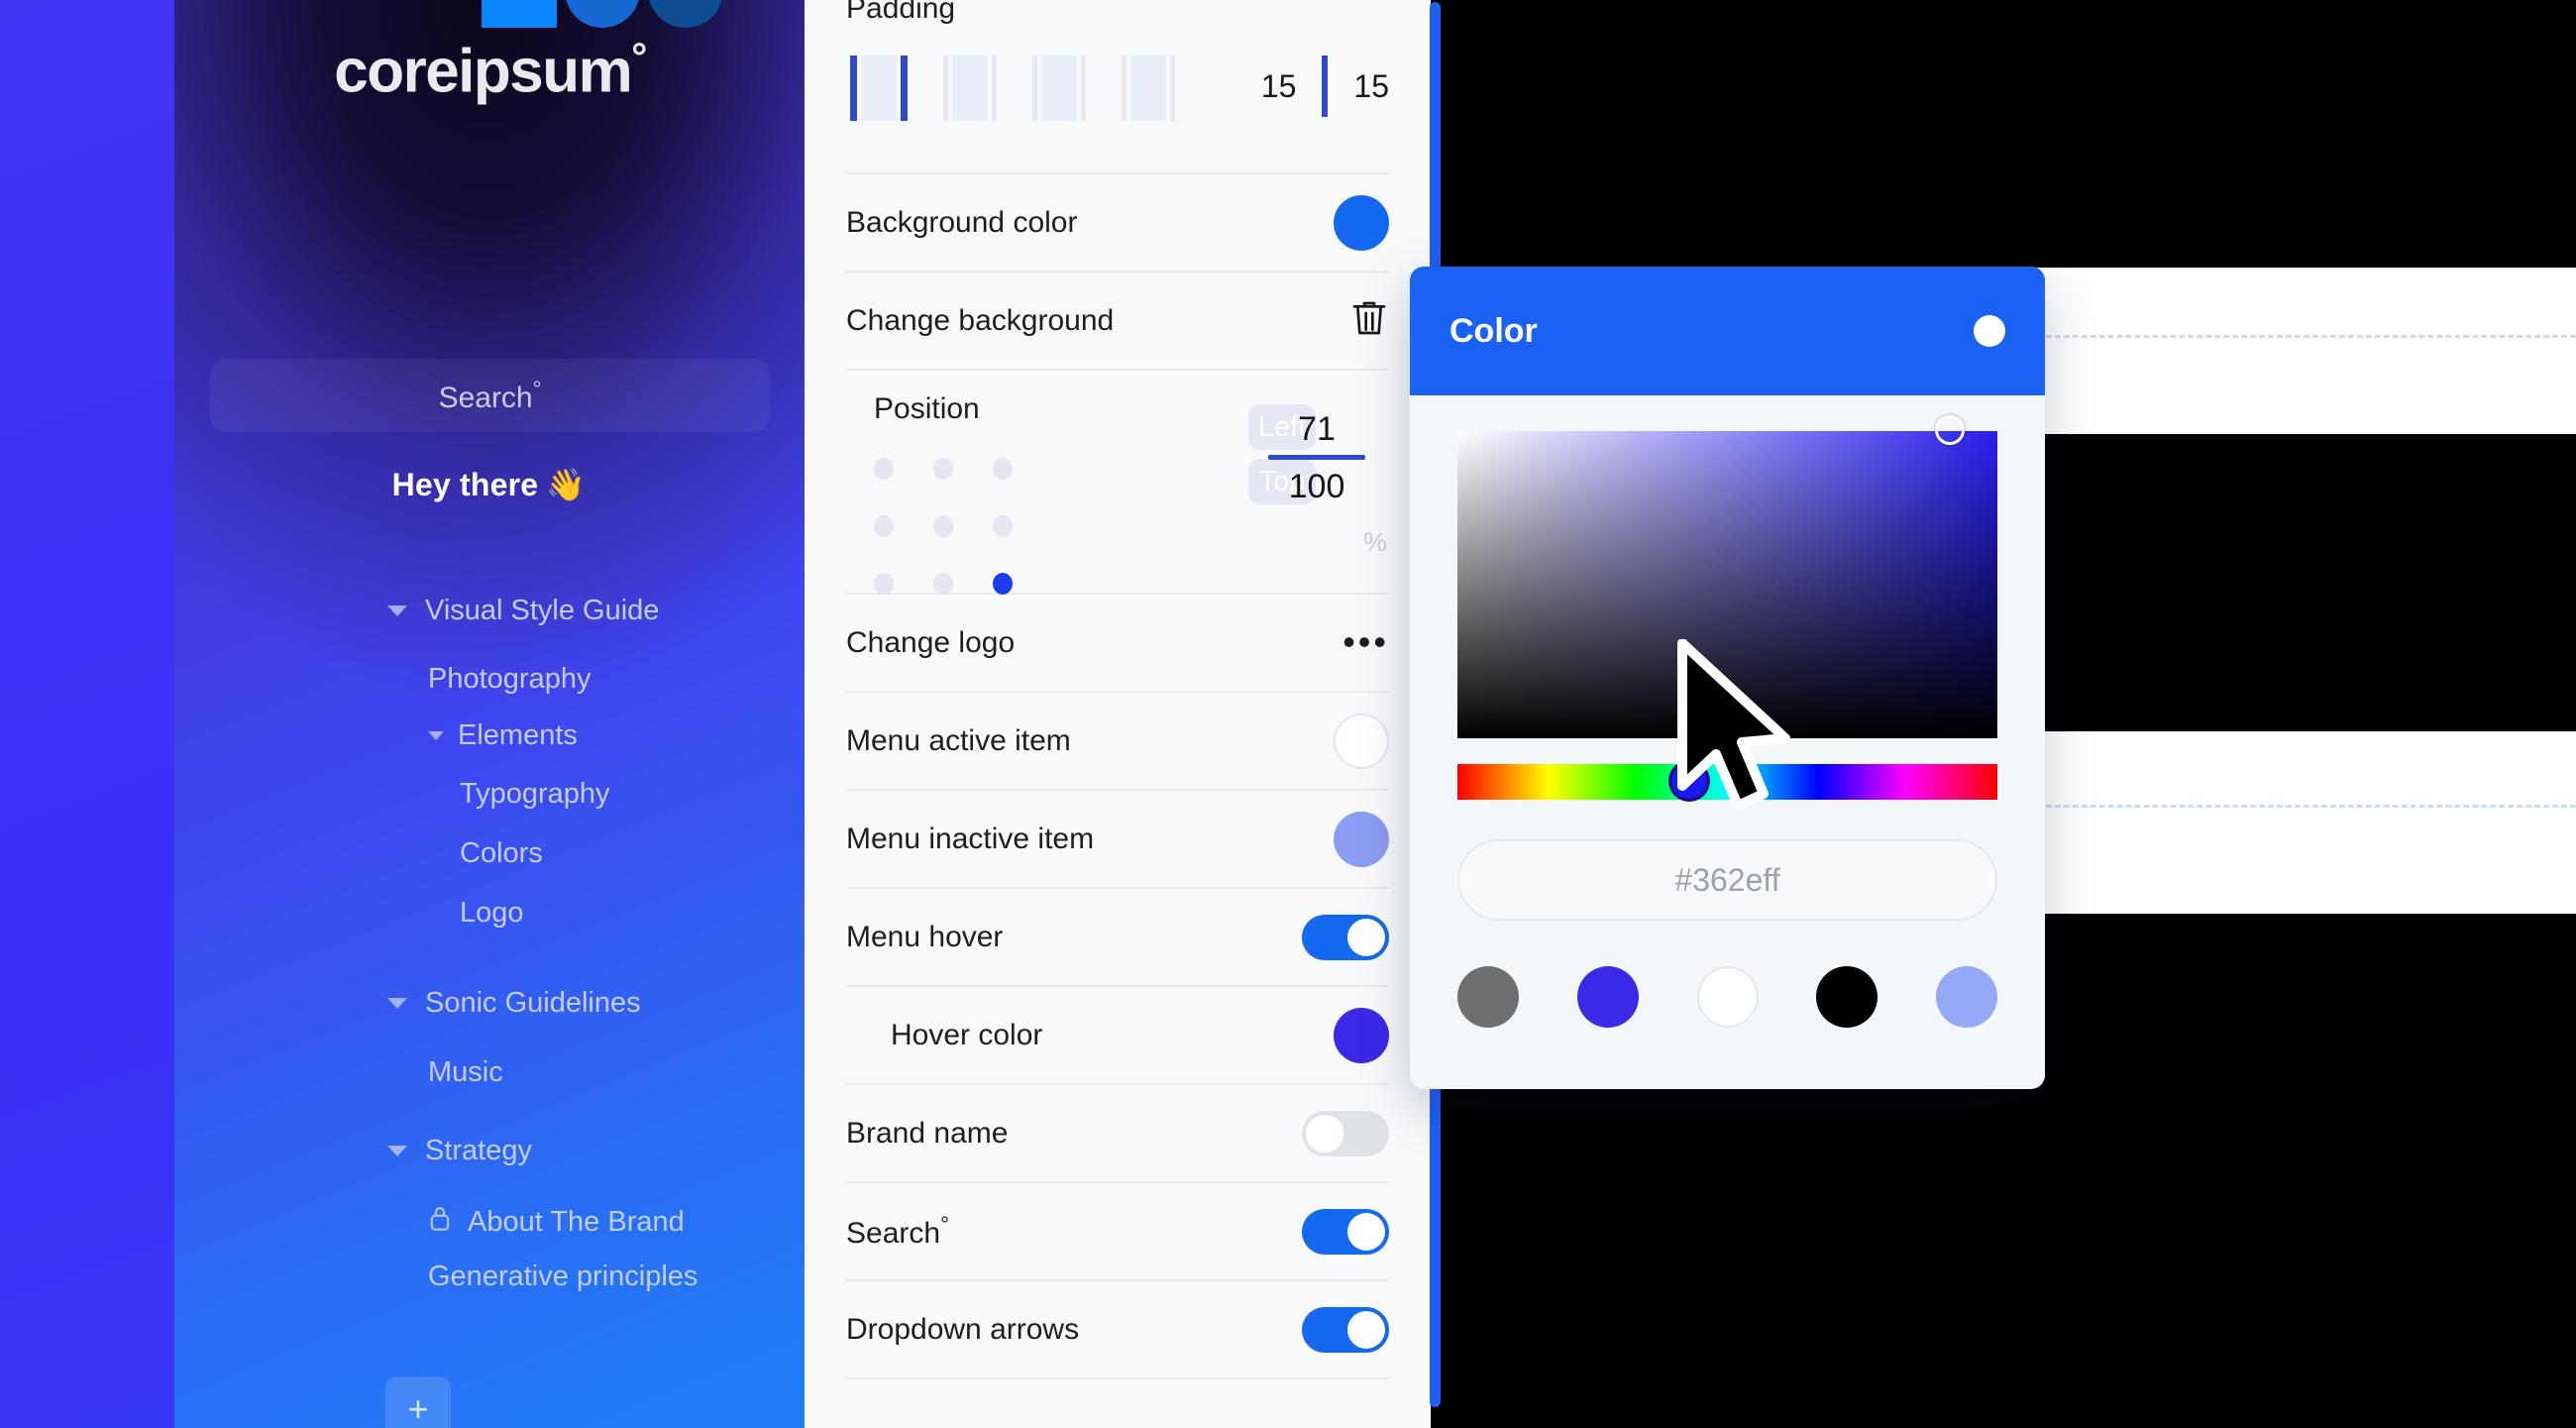 The image size is (2576, 1428). Describe the element at coordinates (1989, 331) in the screenshot. I see `color-preview-dot` at that location.